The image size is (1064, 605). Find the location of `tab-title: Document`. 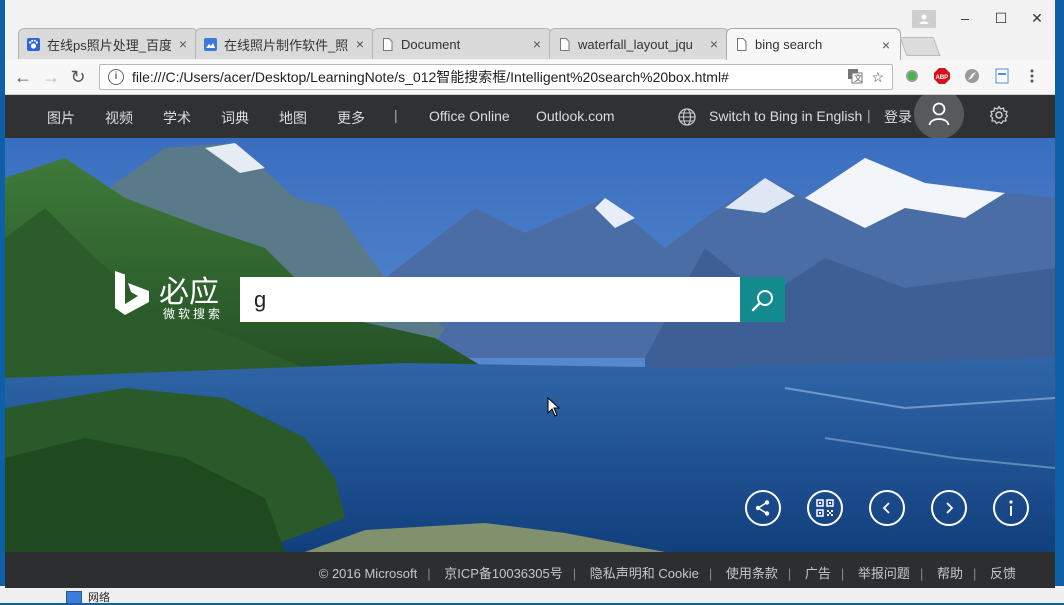

tab-title: Document is located at coordinates (431, 44).